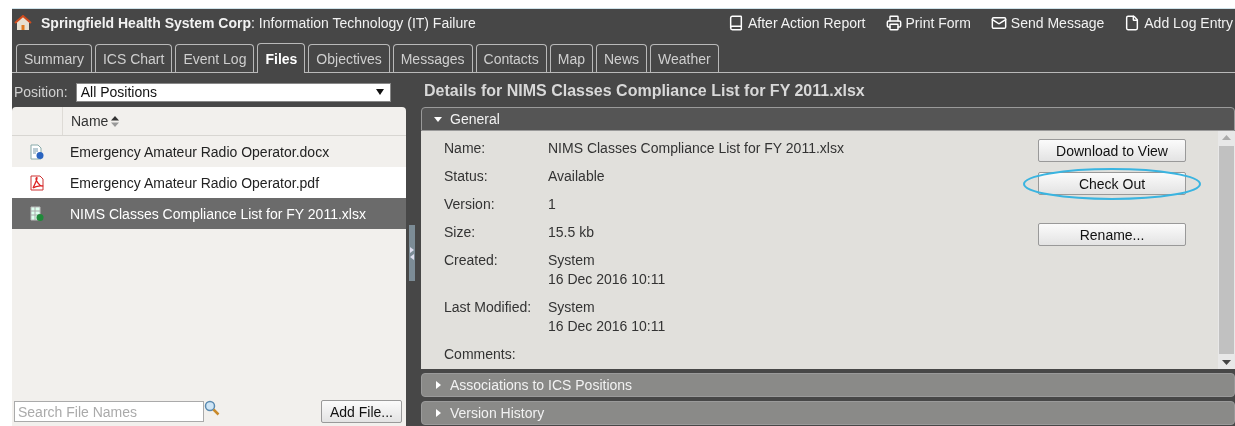 Image resolution: width=1235 pixels, height=426 pixels. What do you see at coordinates (379, 92) in the screenshot?
I see `dropdown-arrow-icon` at bounding box center [379, 92].